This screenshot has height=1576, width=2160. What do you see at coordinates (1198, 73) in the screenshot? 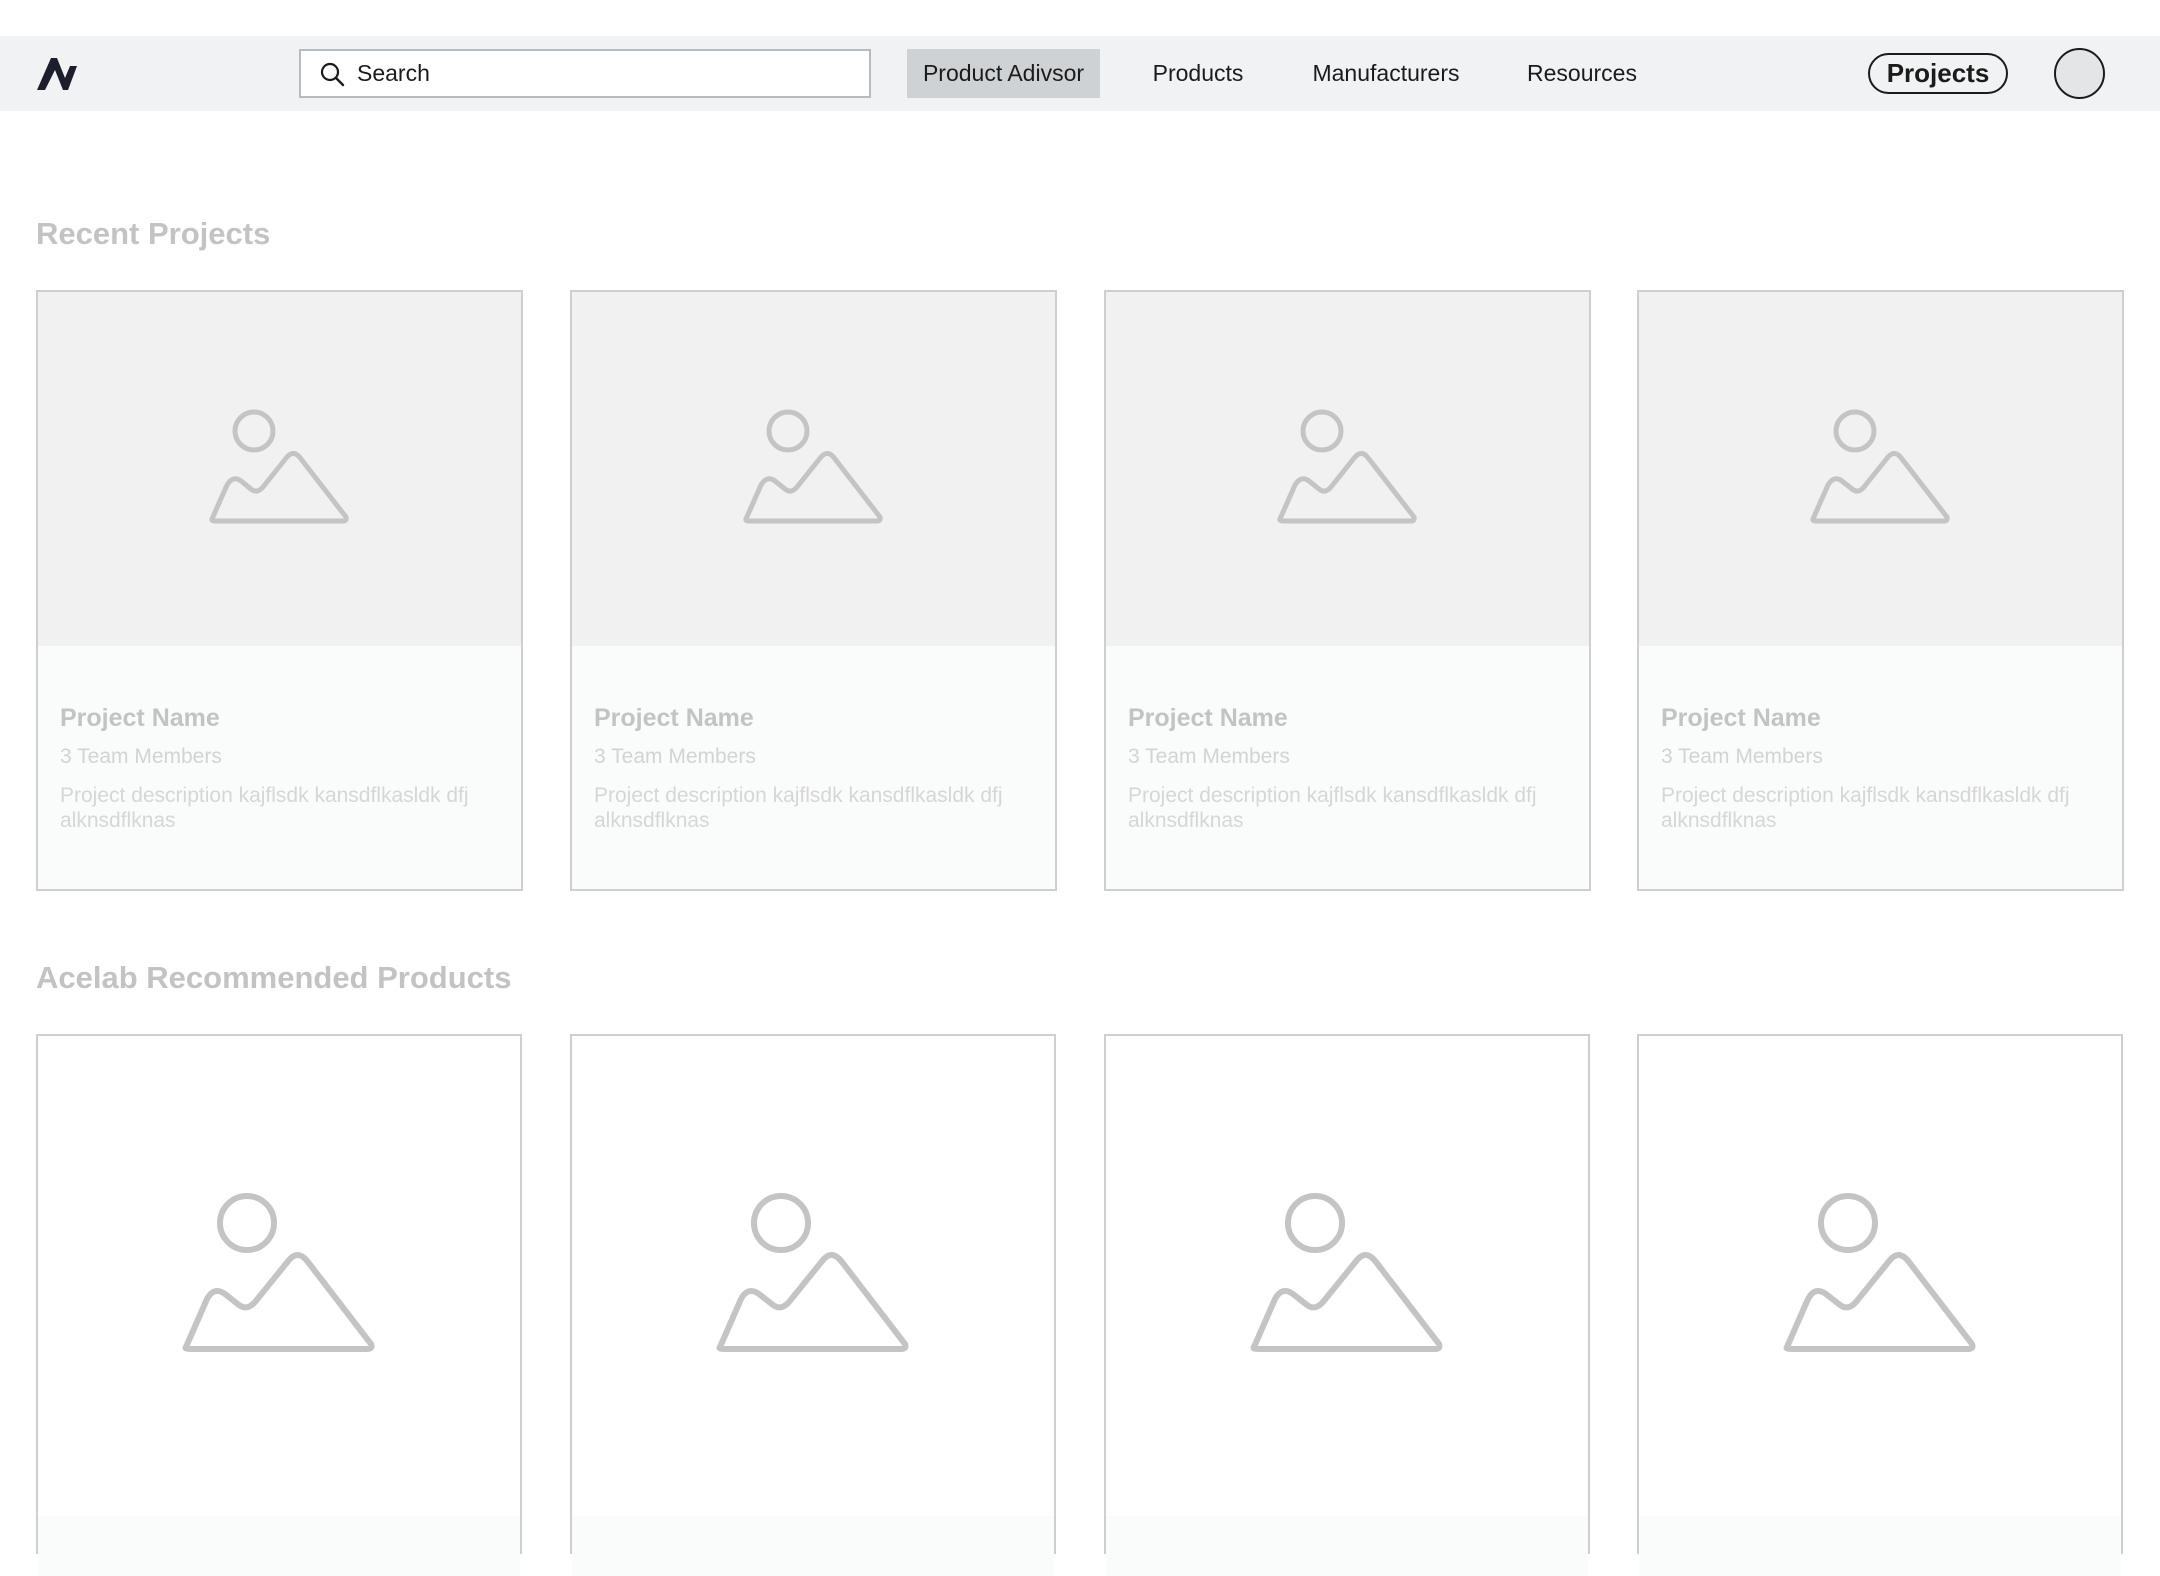
I see `nav-item-products: Products` at bounding box center [1198, 73].